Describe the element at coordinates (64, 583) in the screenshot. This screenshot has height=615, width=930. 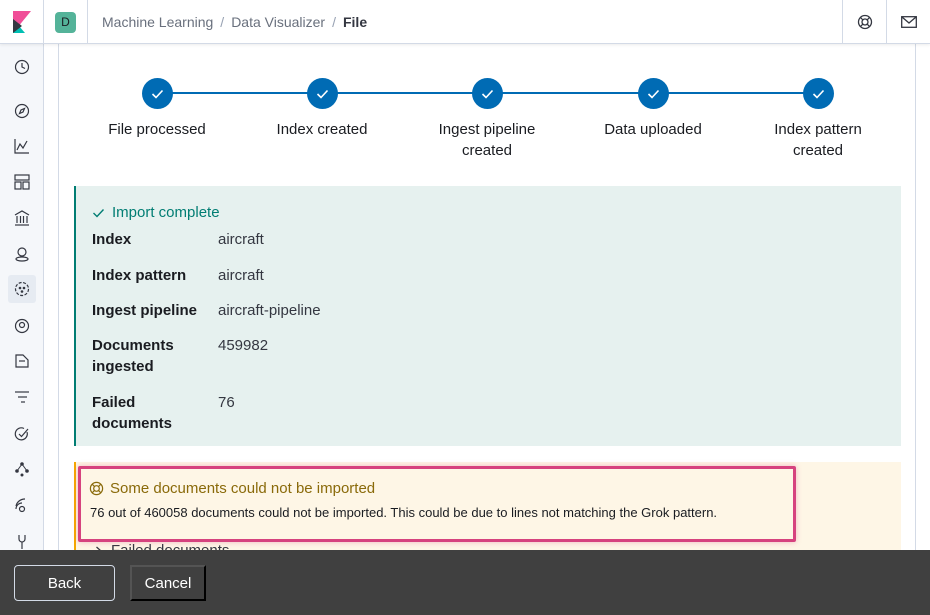
I see `back-button: Back` at that location.